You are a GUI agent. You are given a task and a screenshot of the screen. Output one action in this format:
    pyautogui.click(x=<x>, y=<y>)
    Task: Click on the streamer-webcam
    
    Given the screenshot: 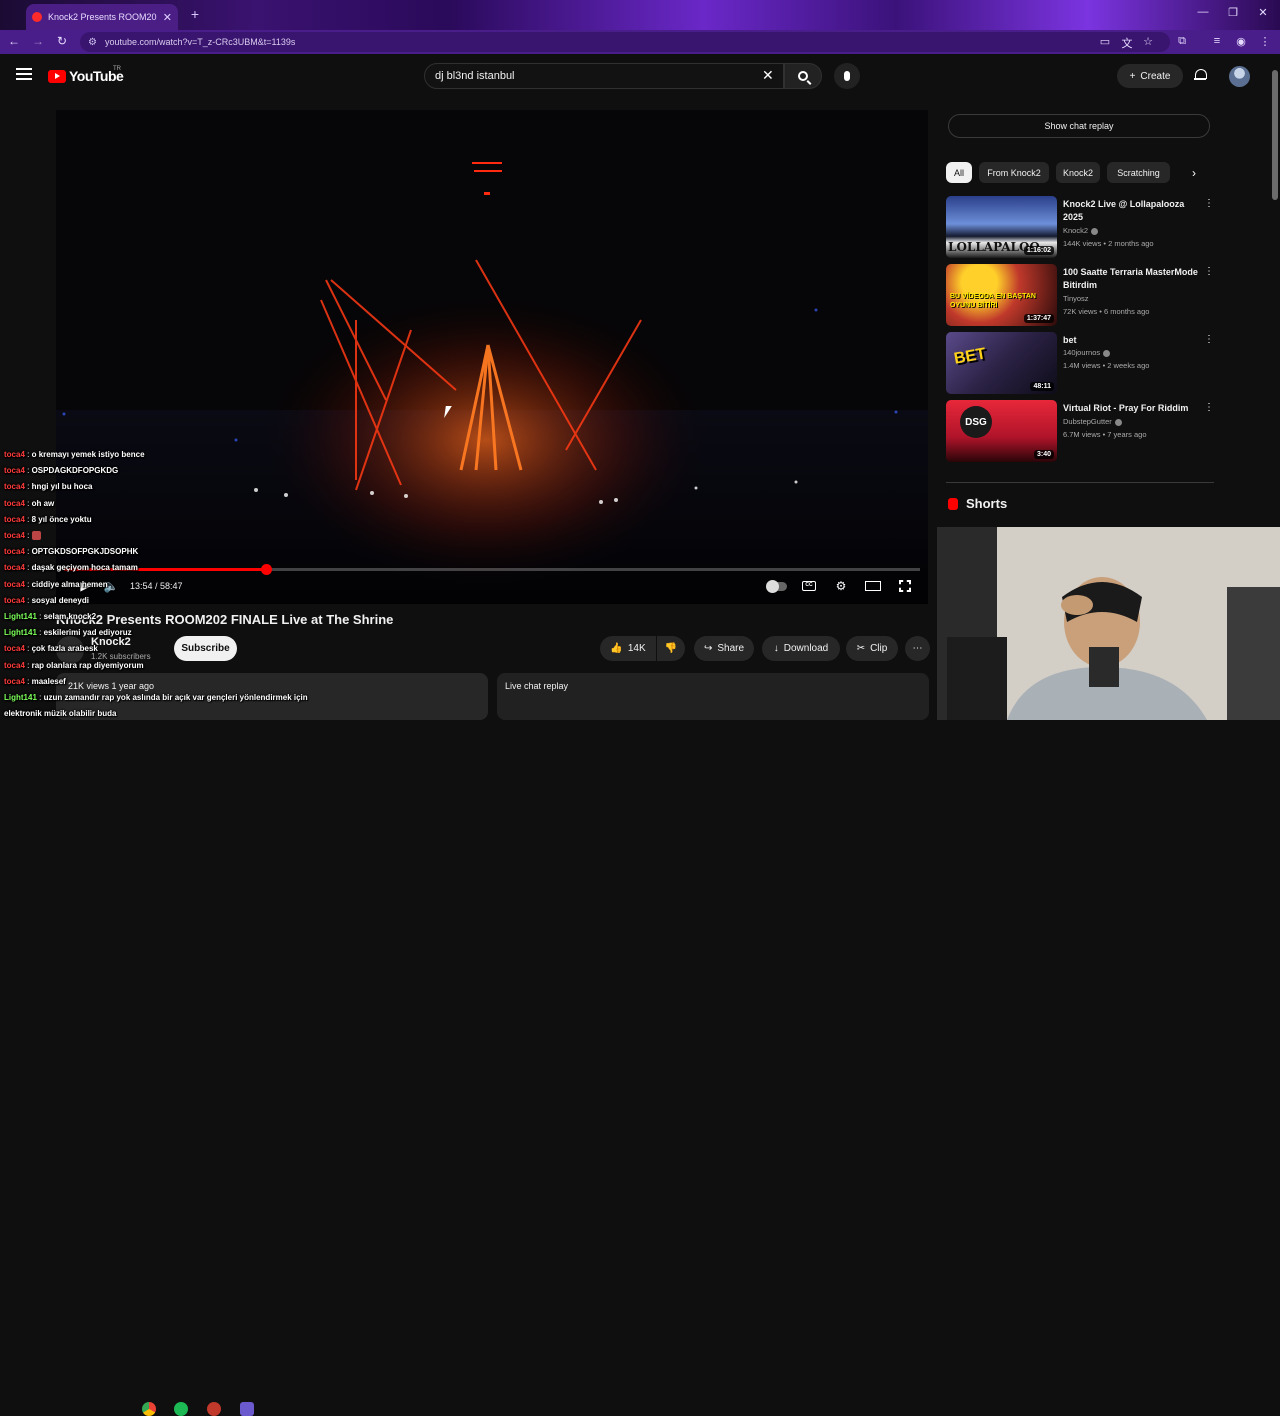 What is the action you would take?
    pyautogui.click(x=1108, y=623)
    